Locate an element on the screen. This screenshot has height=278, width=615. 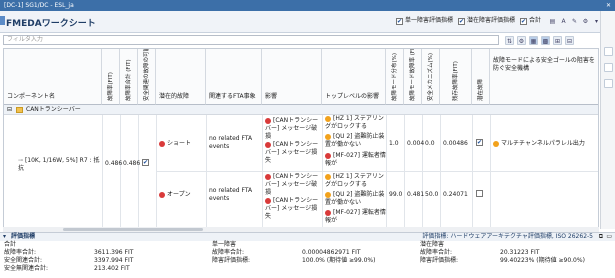
col-coverage: 安全メカニズム(%) is located at coordinates (431, 77).